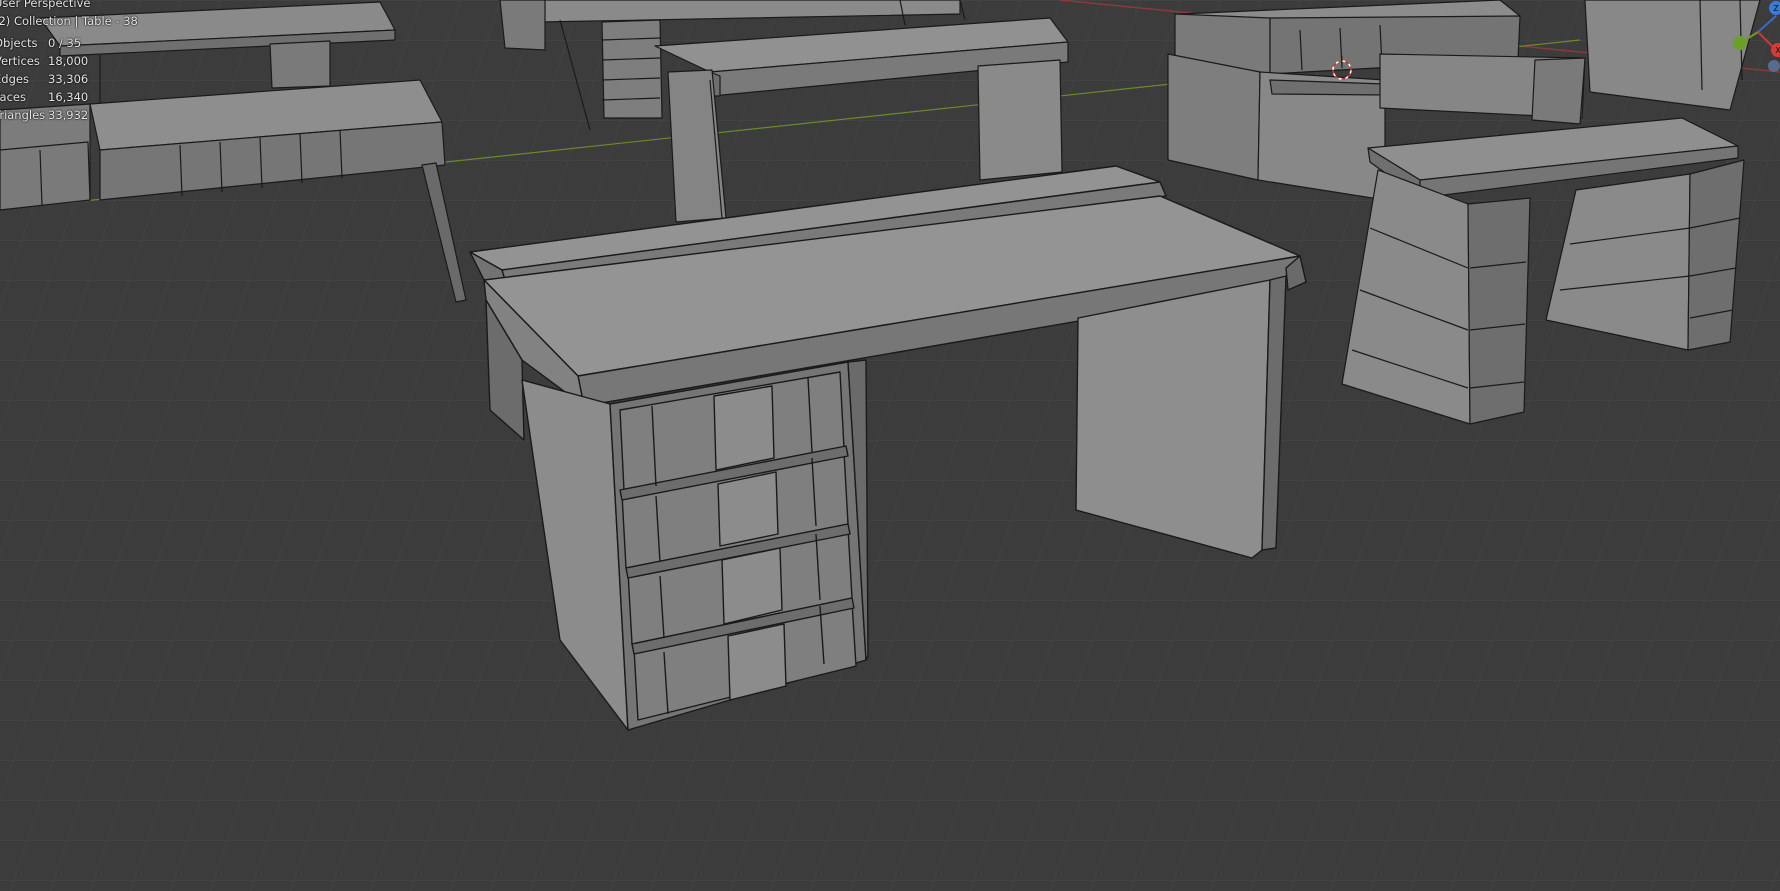 The image size is (1780, 891). Describe the element at coordinates (1777, 50) in the screenshot. I see `gizmo-x-label: X` at that location.